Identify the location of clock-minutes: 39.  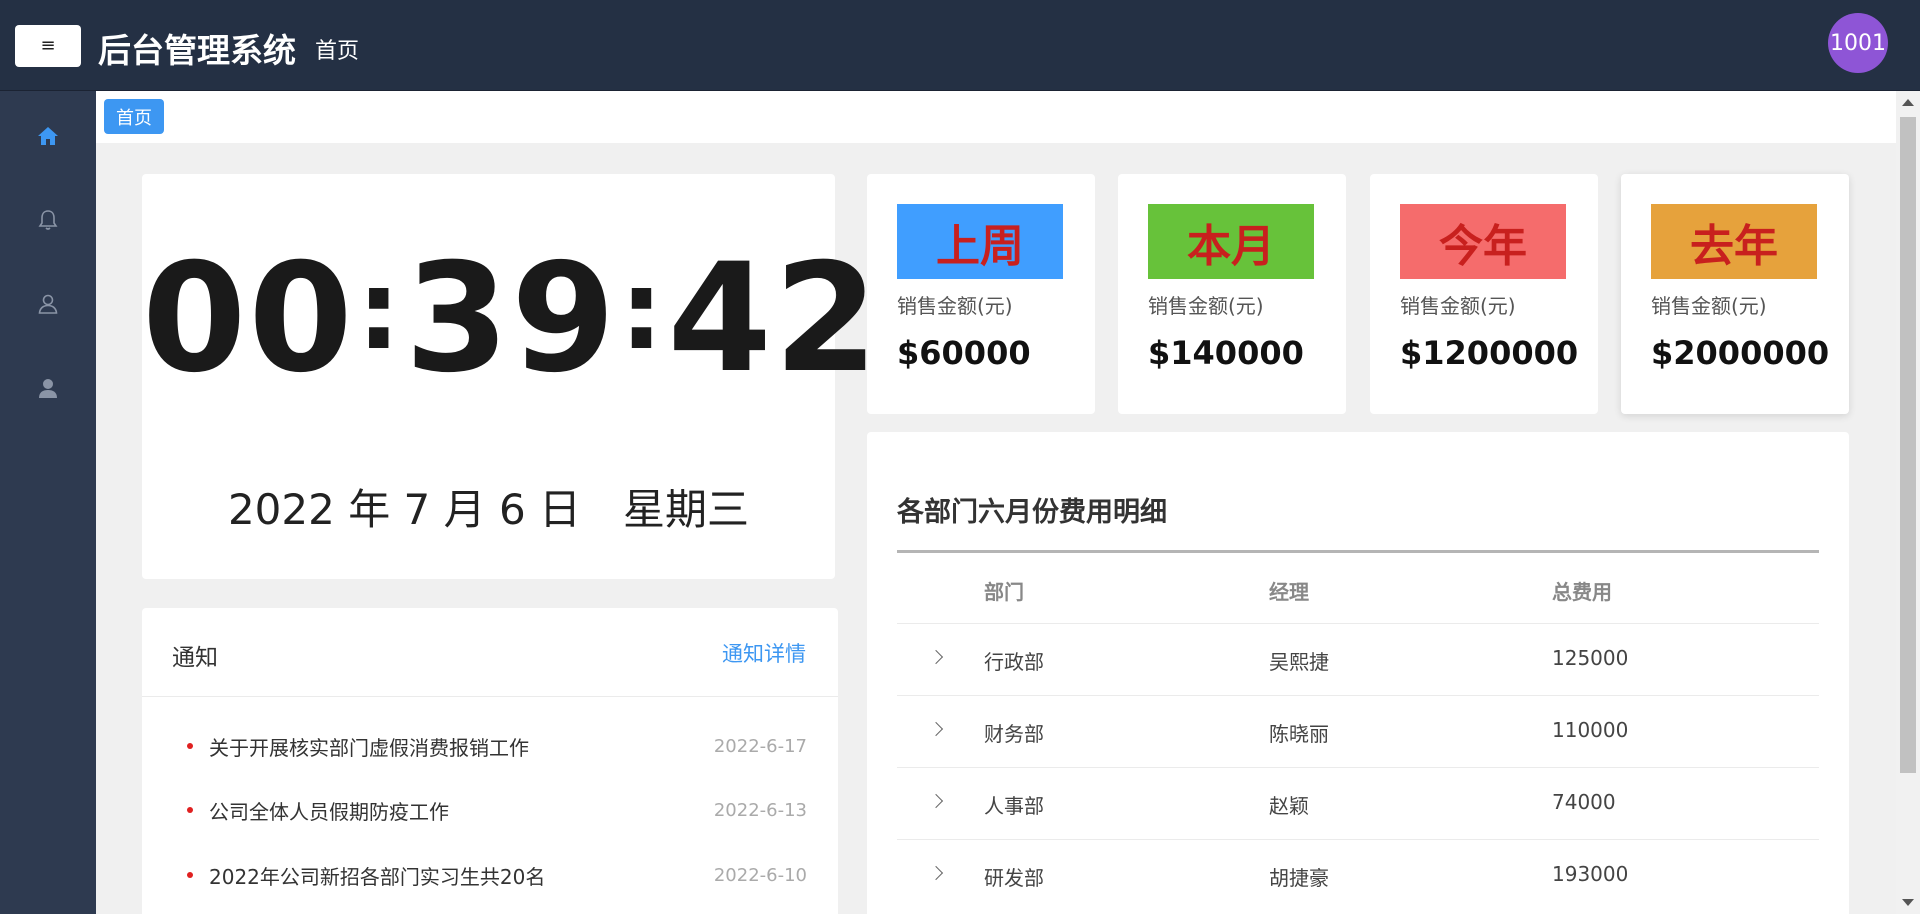
(511, 319).